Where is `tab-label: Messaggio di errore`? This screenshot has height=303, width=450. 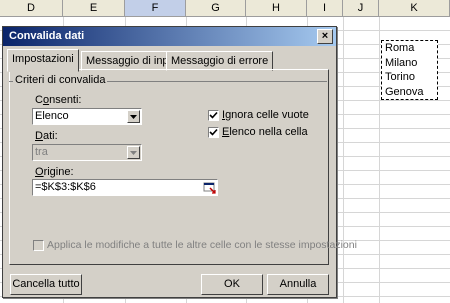
tab-label: Messaggio di errore is located at coordinates (220, 61).